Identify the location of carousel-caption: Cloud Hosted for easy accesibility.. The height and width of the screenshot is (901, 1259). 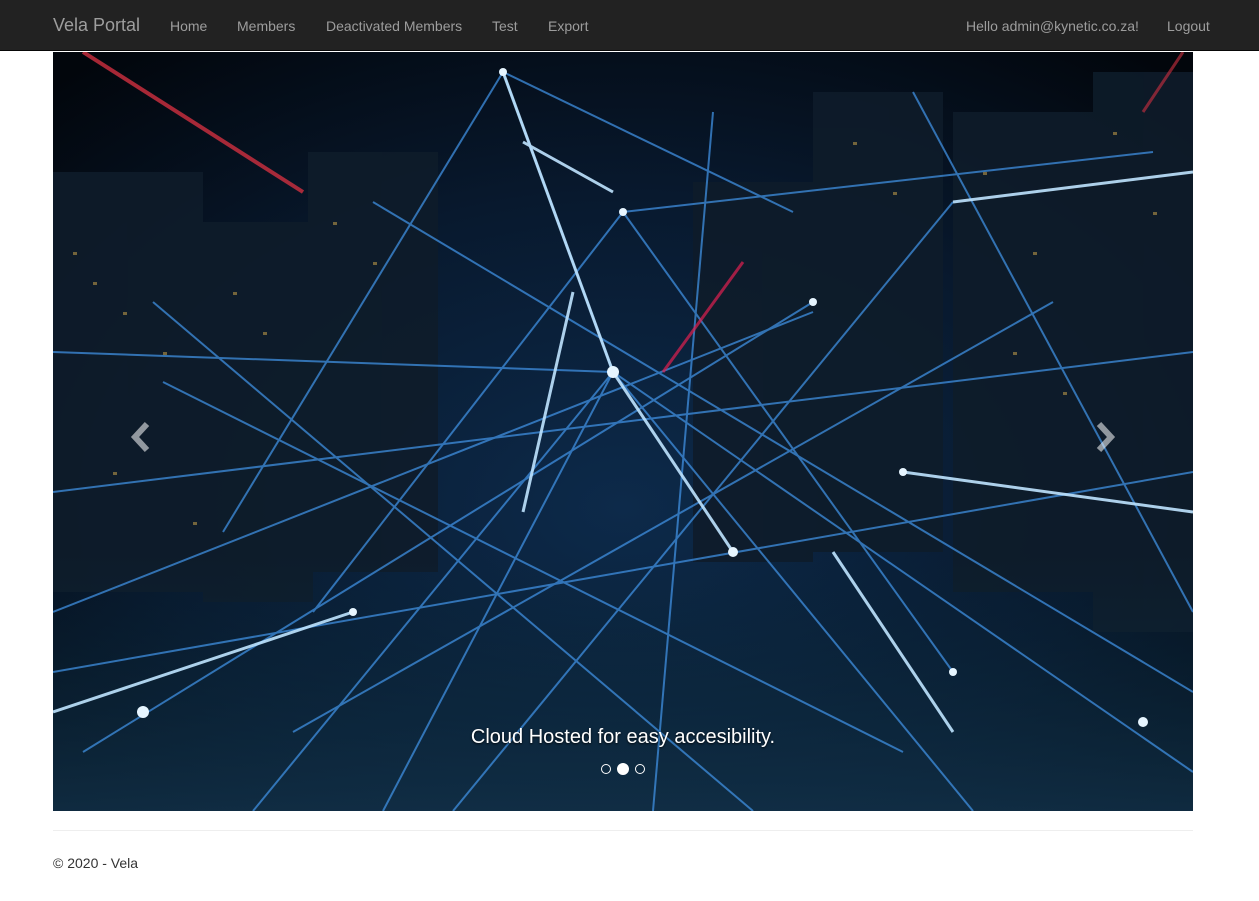
(623, 737).